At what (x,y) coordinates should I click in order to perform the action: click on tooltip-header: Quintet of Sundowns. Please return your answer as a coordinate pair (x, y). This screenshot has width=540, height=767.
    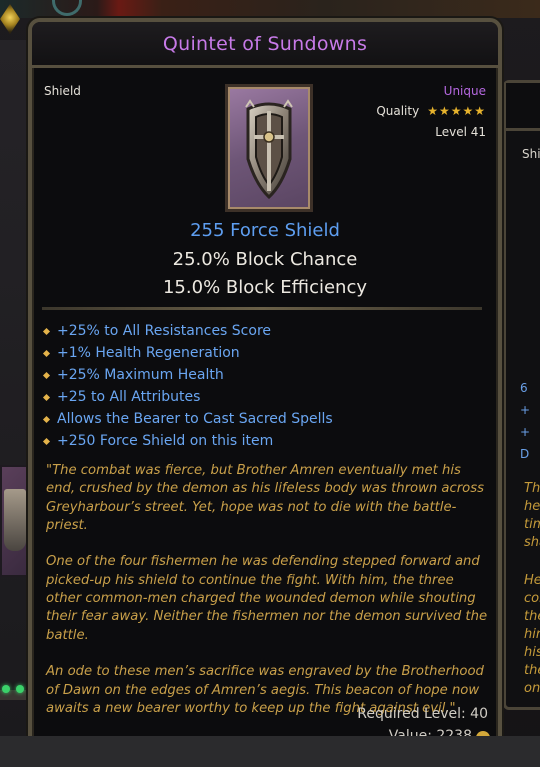
    Looking at the image, I should click on (265, 45).